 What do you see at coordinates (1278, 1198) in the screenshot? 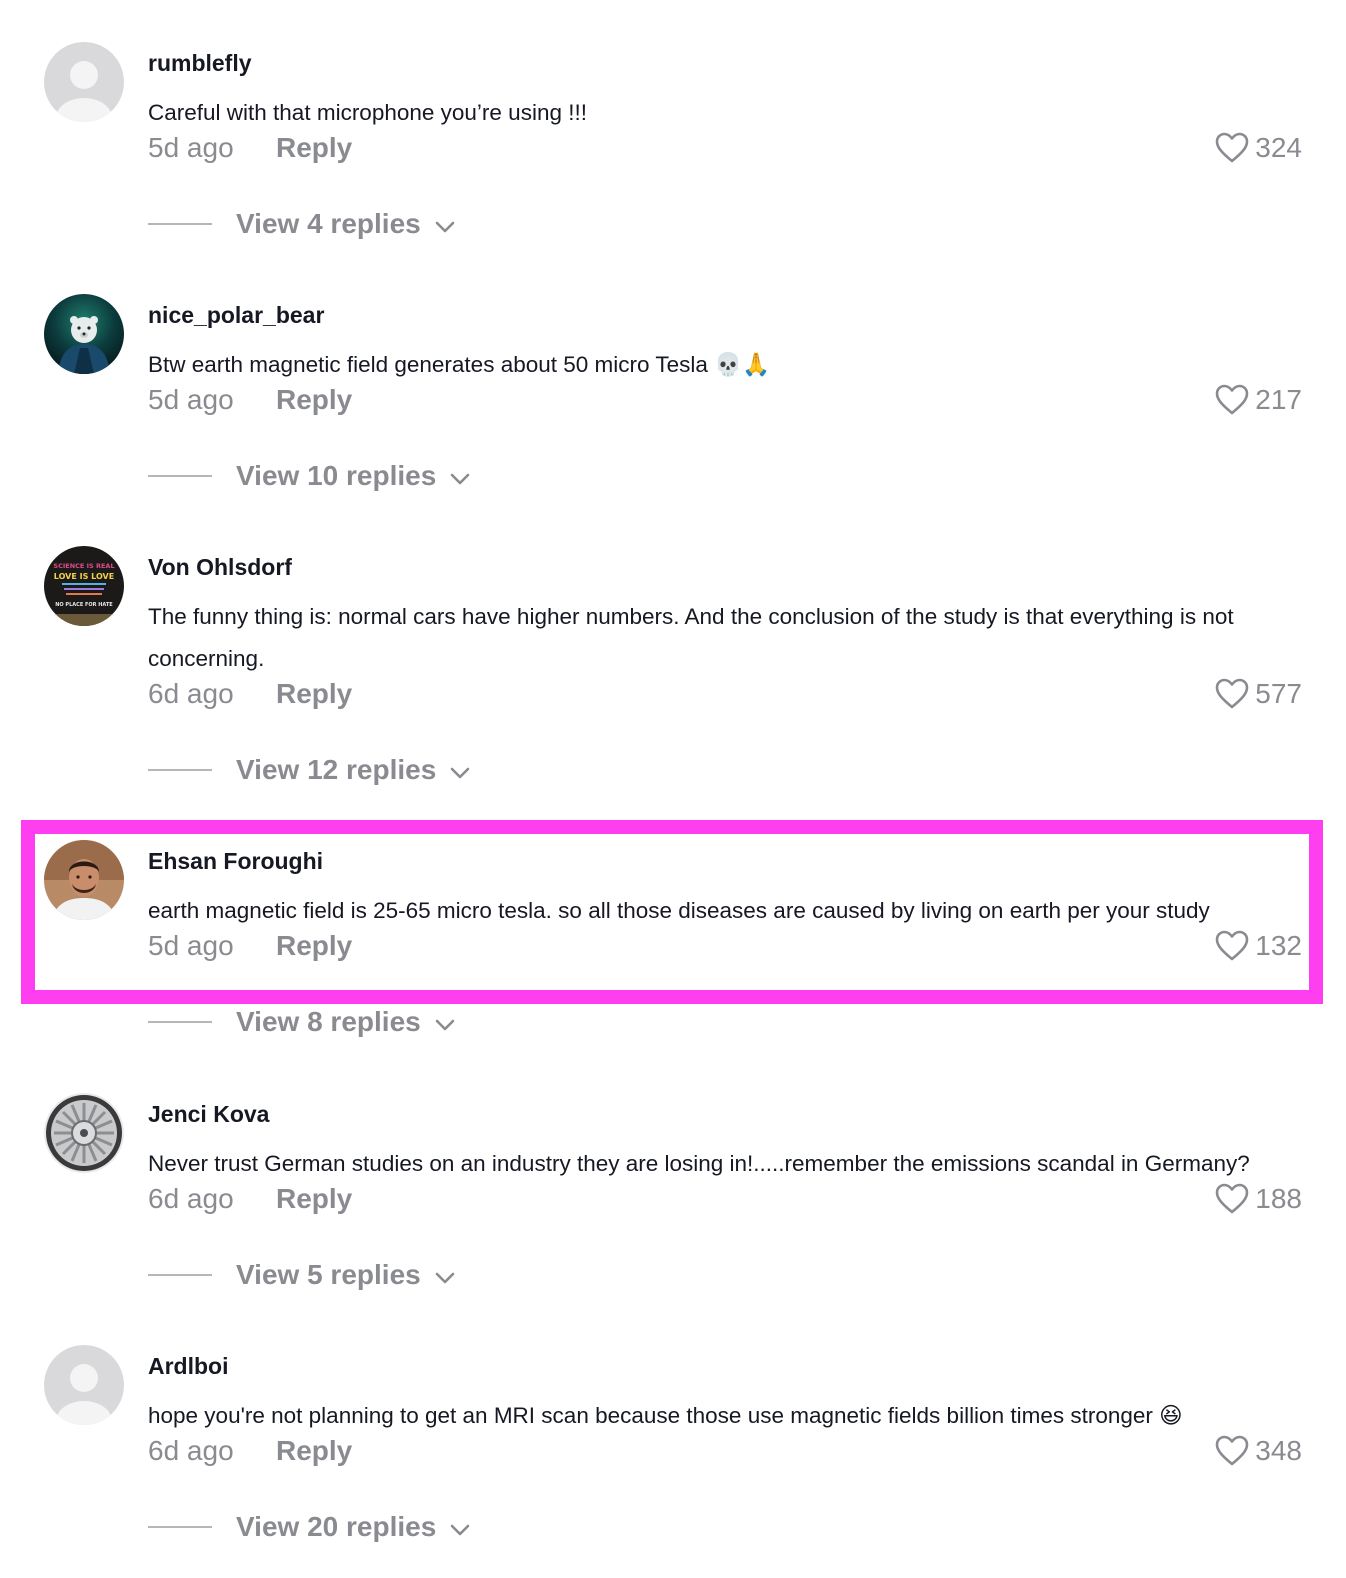
I see `like-count: 188` at bounding box center [1278, 1198].